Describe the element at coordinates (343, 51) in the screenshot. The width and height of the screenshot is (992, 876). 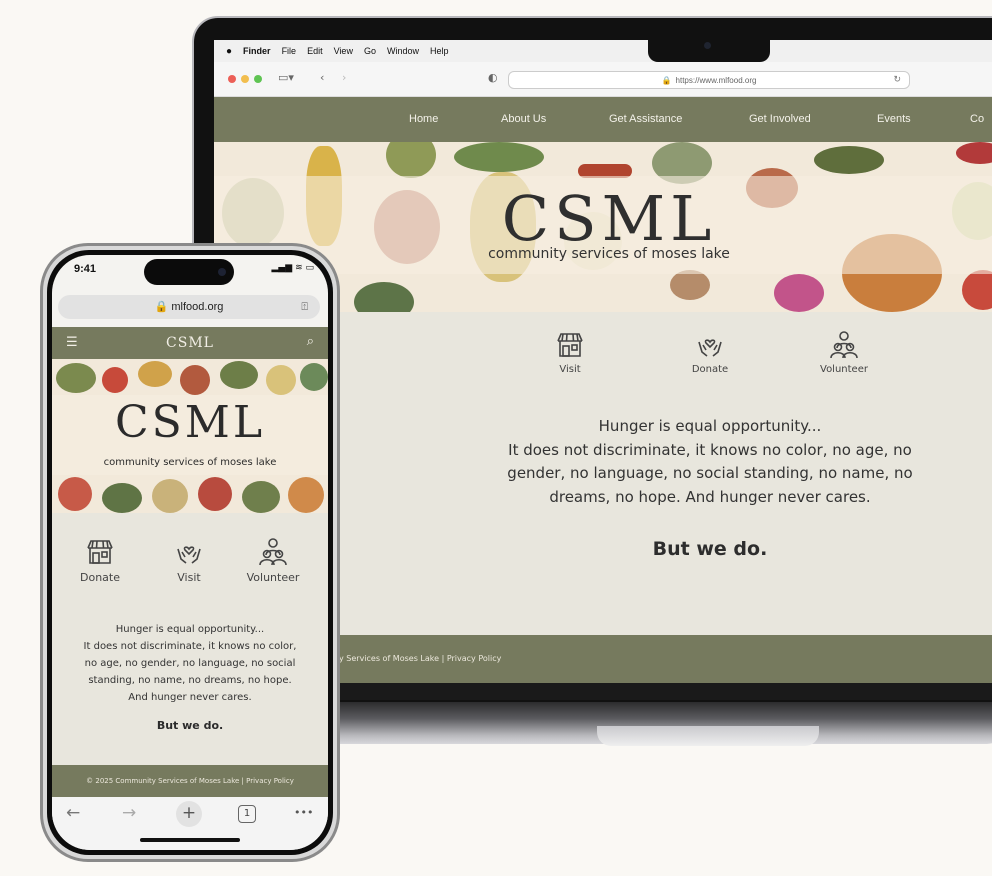
I see `menu-view: View` at that location.